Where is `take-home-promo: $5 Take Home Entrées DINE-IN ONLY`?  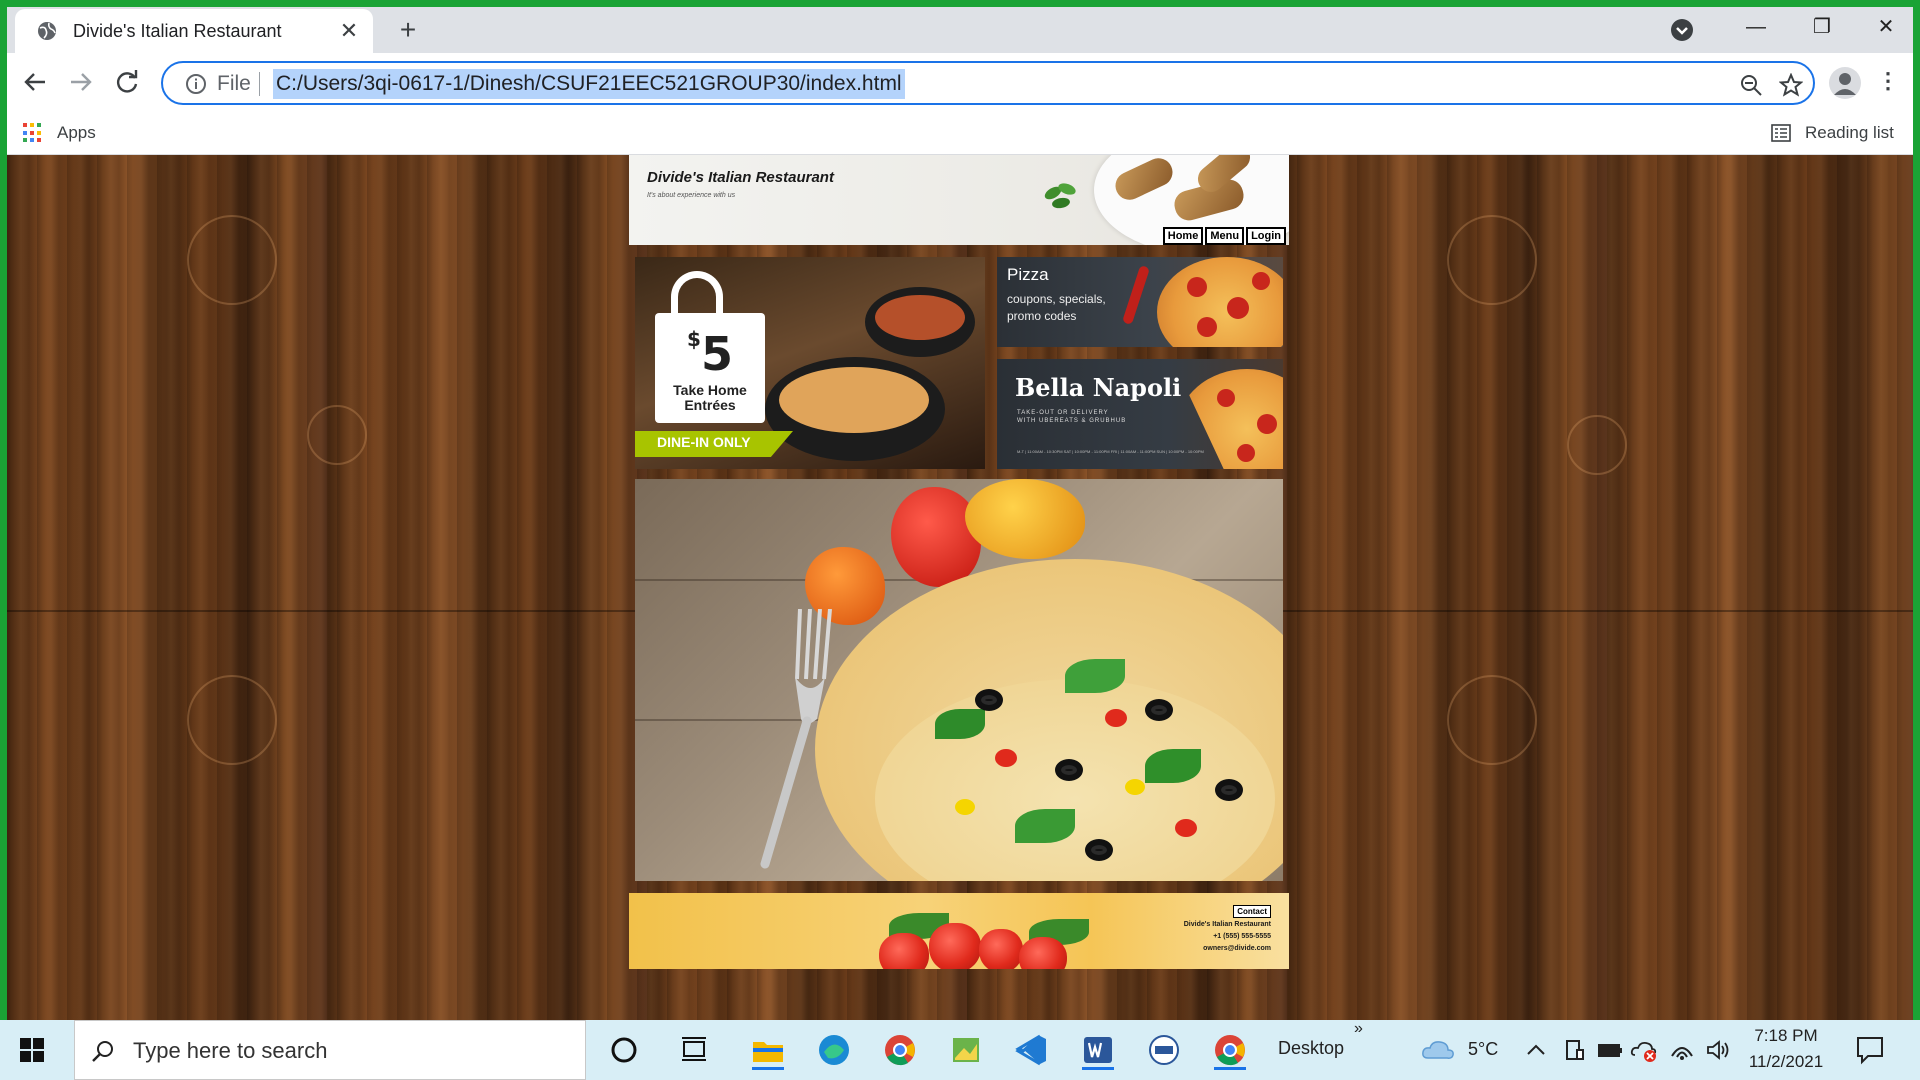 take-home-promo: $5 Take Home Entrées DINE-IN ONLY is located at coordinates (810, 363).